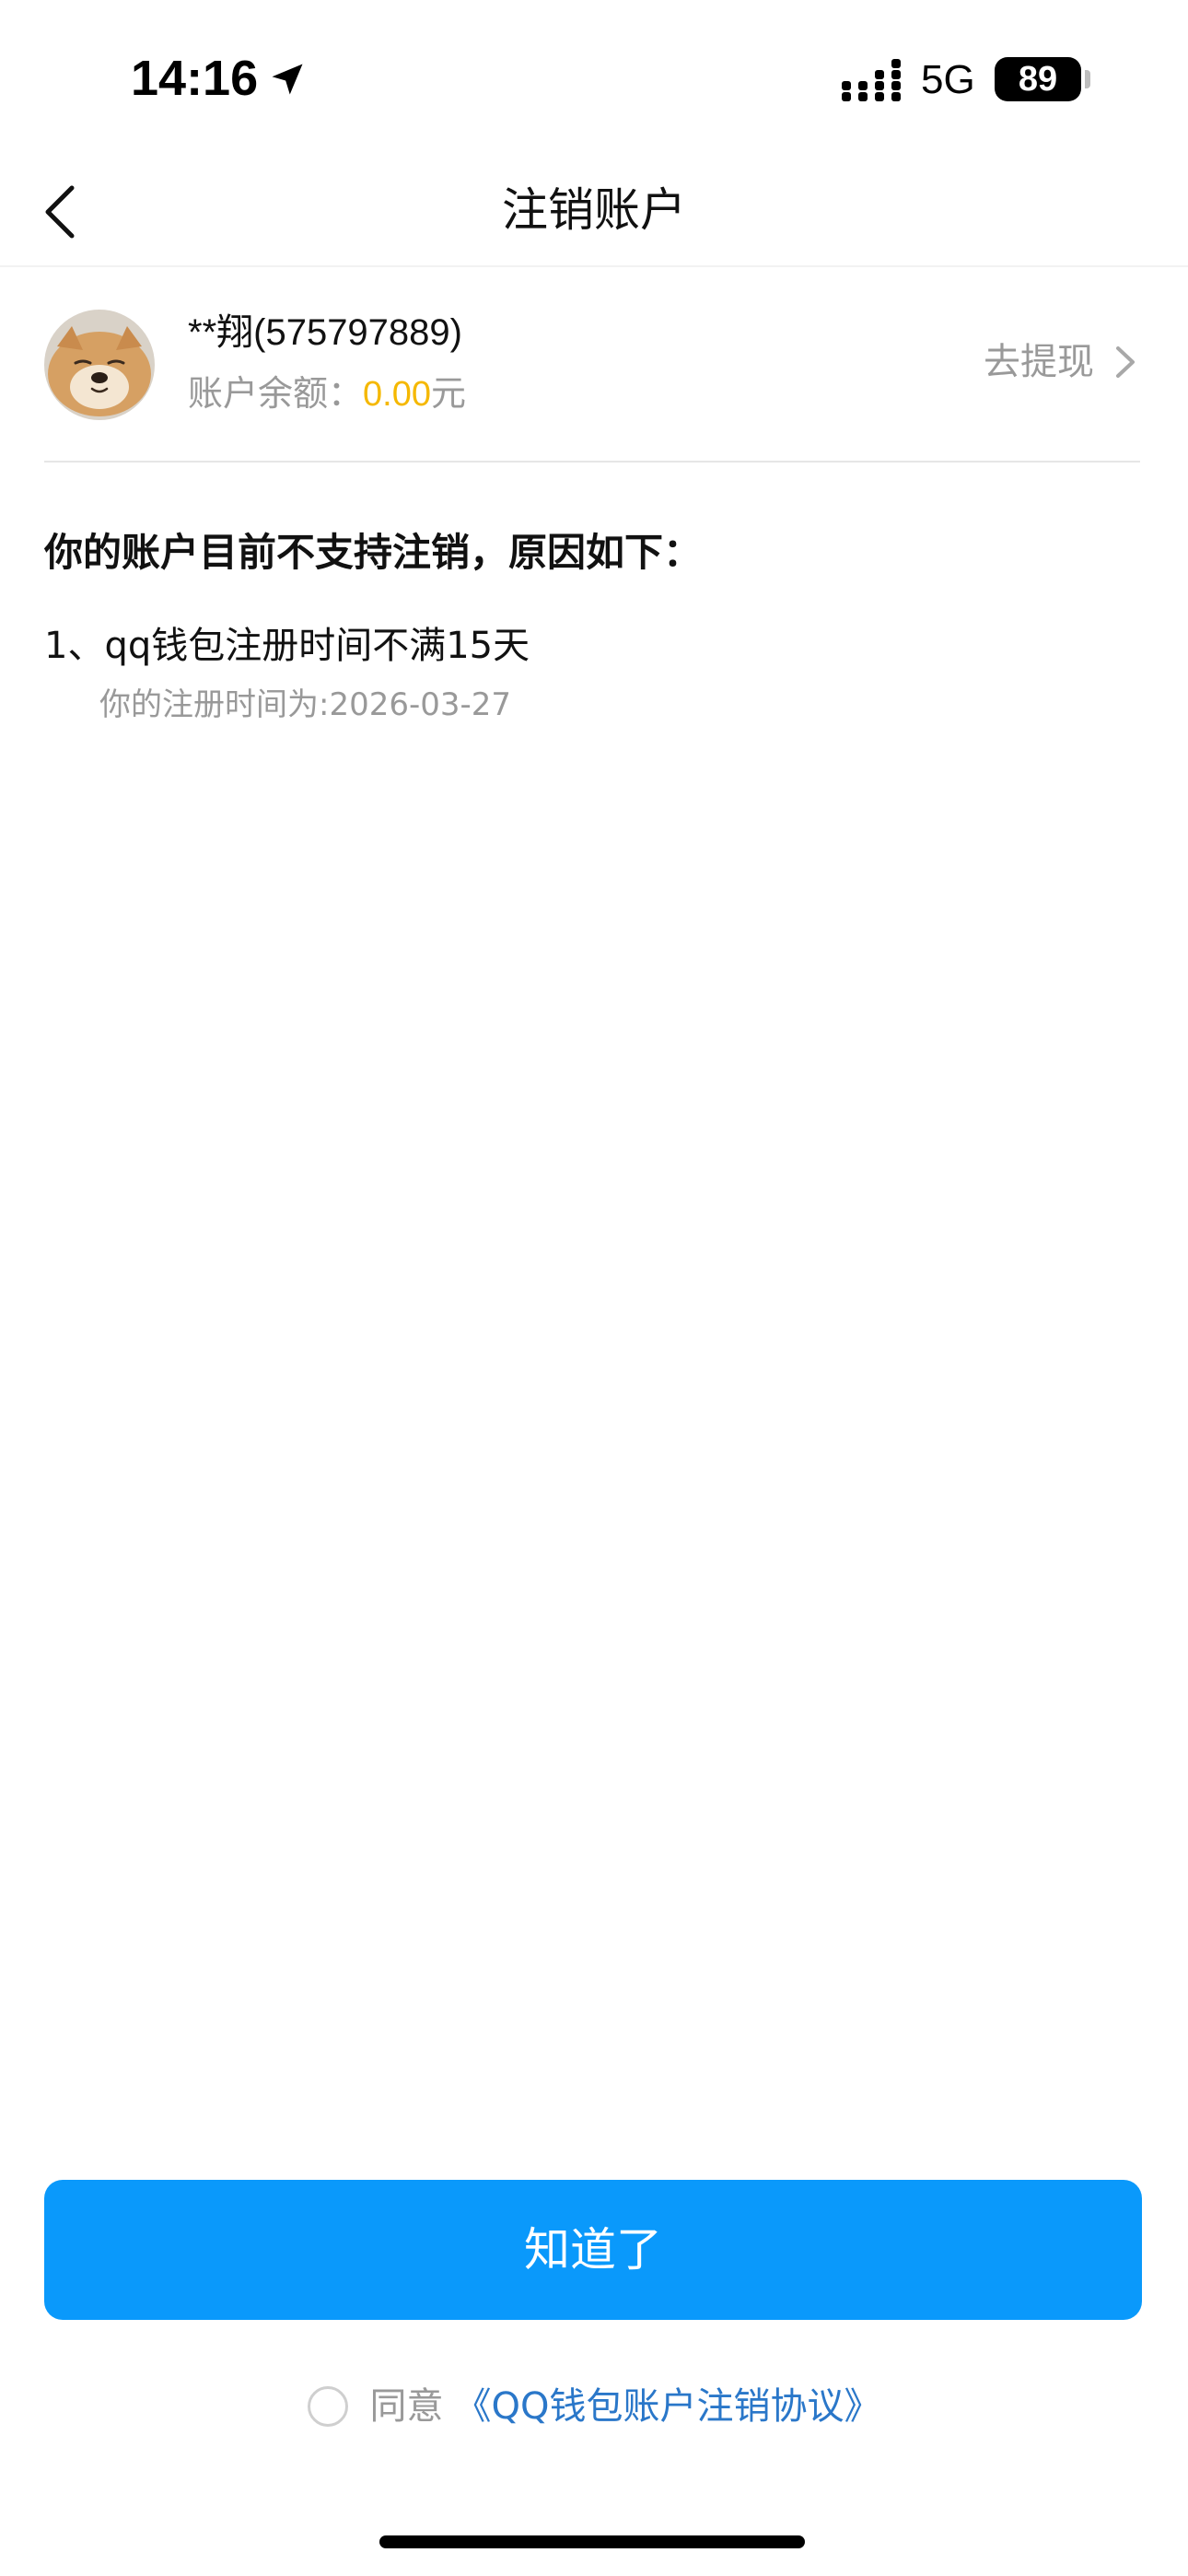 The width and height of the screenshot is (1188, 2576). Describe the element at coordinates (448, 393) in the screenshot. I see `balance-unit: 元` at that location.